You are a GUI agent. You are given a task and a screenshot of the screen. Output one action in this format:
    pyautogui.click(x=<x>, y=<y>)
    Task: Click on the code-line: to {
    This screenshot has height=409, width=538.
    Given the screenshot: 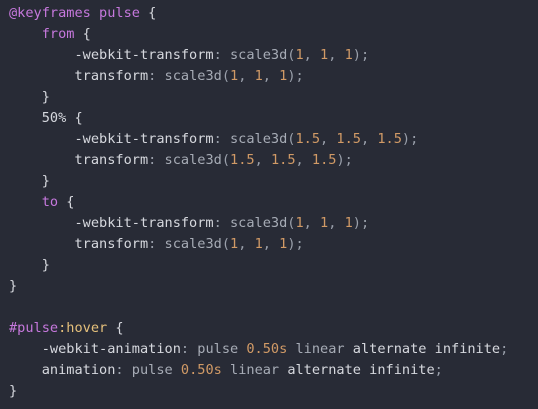 What is the action you would take?
    pyautogui.click(x=273, y=202)
    